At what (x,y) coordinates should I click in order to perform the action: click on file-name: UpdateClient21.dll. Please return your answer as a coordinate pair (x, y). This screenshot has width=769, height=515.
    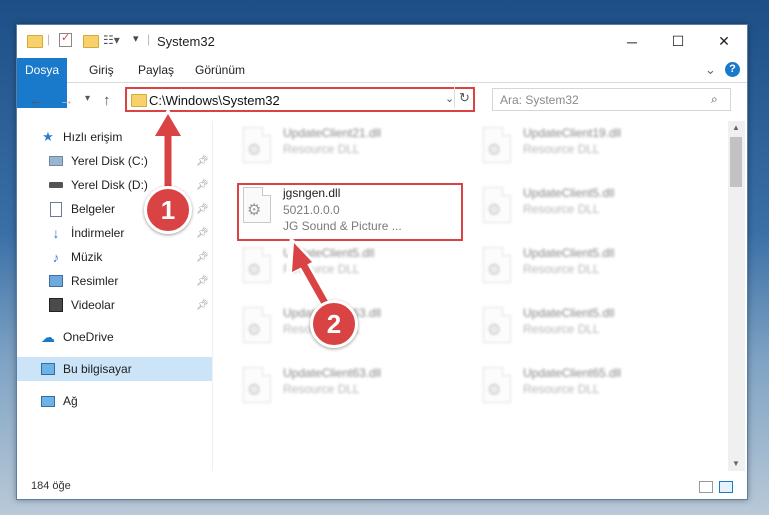
    Looking at the image, I should click on (332, 133).